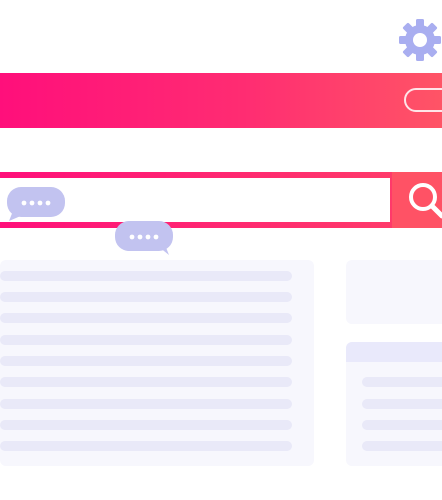  What do you see at coordinates (425, 201) in the screenshot?
I see `search-icon` at bounding box center [425, 201].